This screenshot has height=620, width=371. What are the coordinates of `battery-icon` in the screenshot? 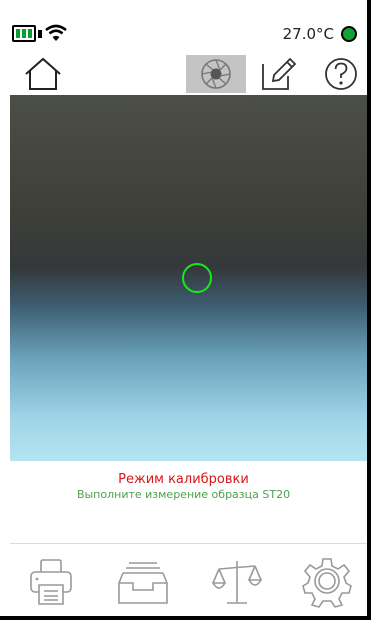 It's located at (24, 33).